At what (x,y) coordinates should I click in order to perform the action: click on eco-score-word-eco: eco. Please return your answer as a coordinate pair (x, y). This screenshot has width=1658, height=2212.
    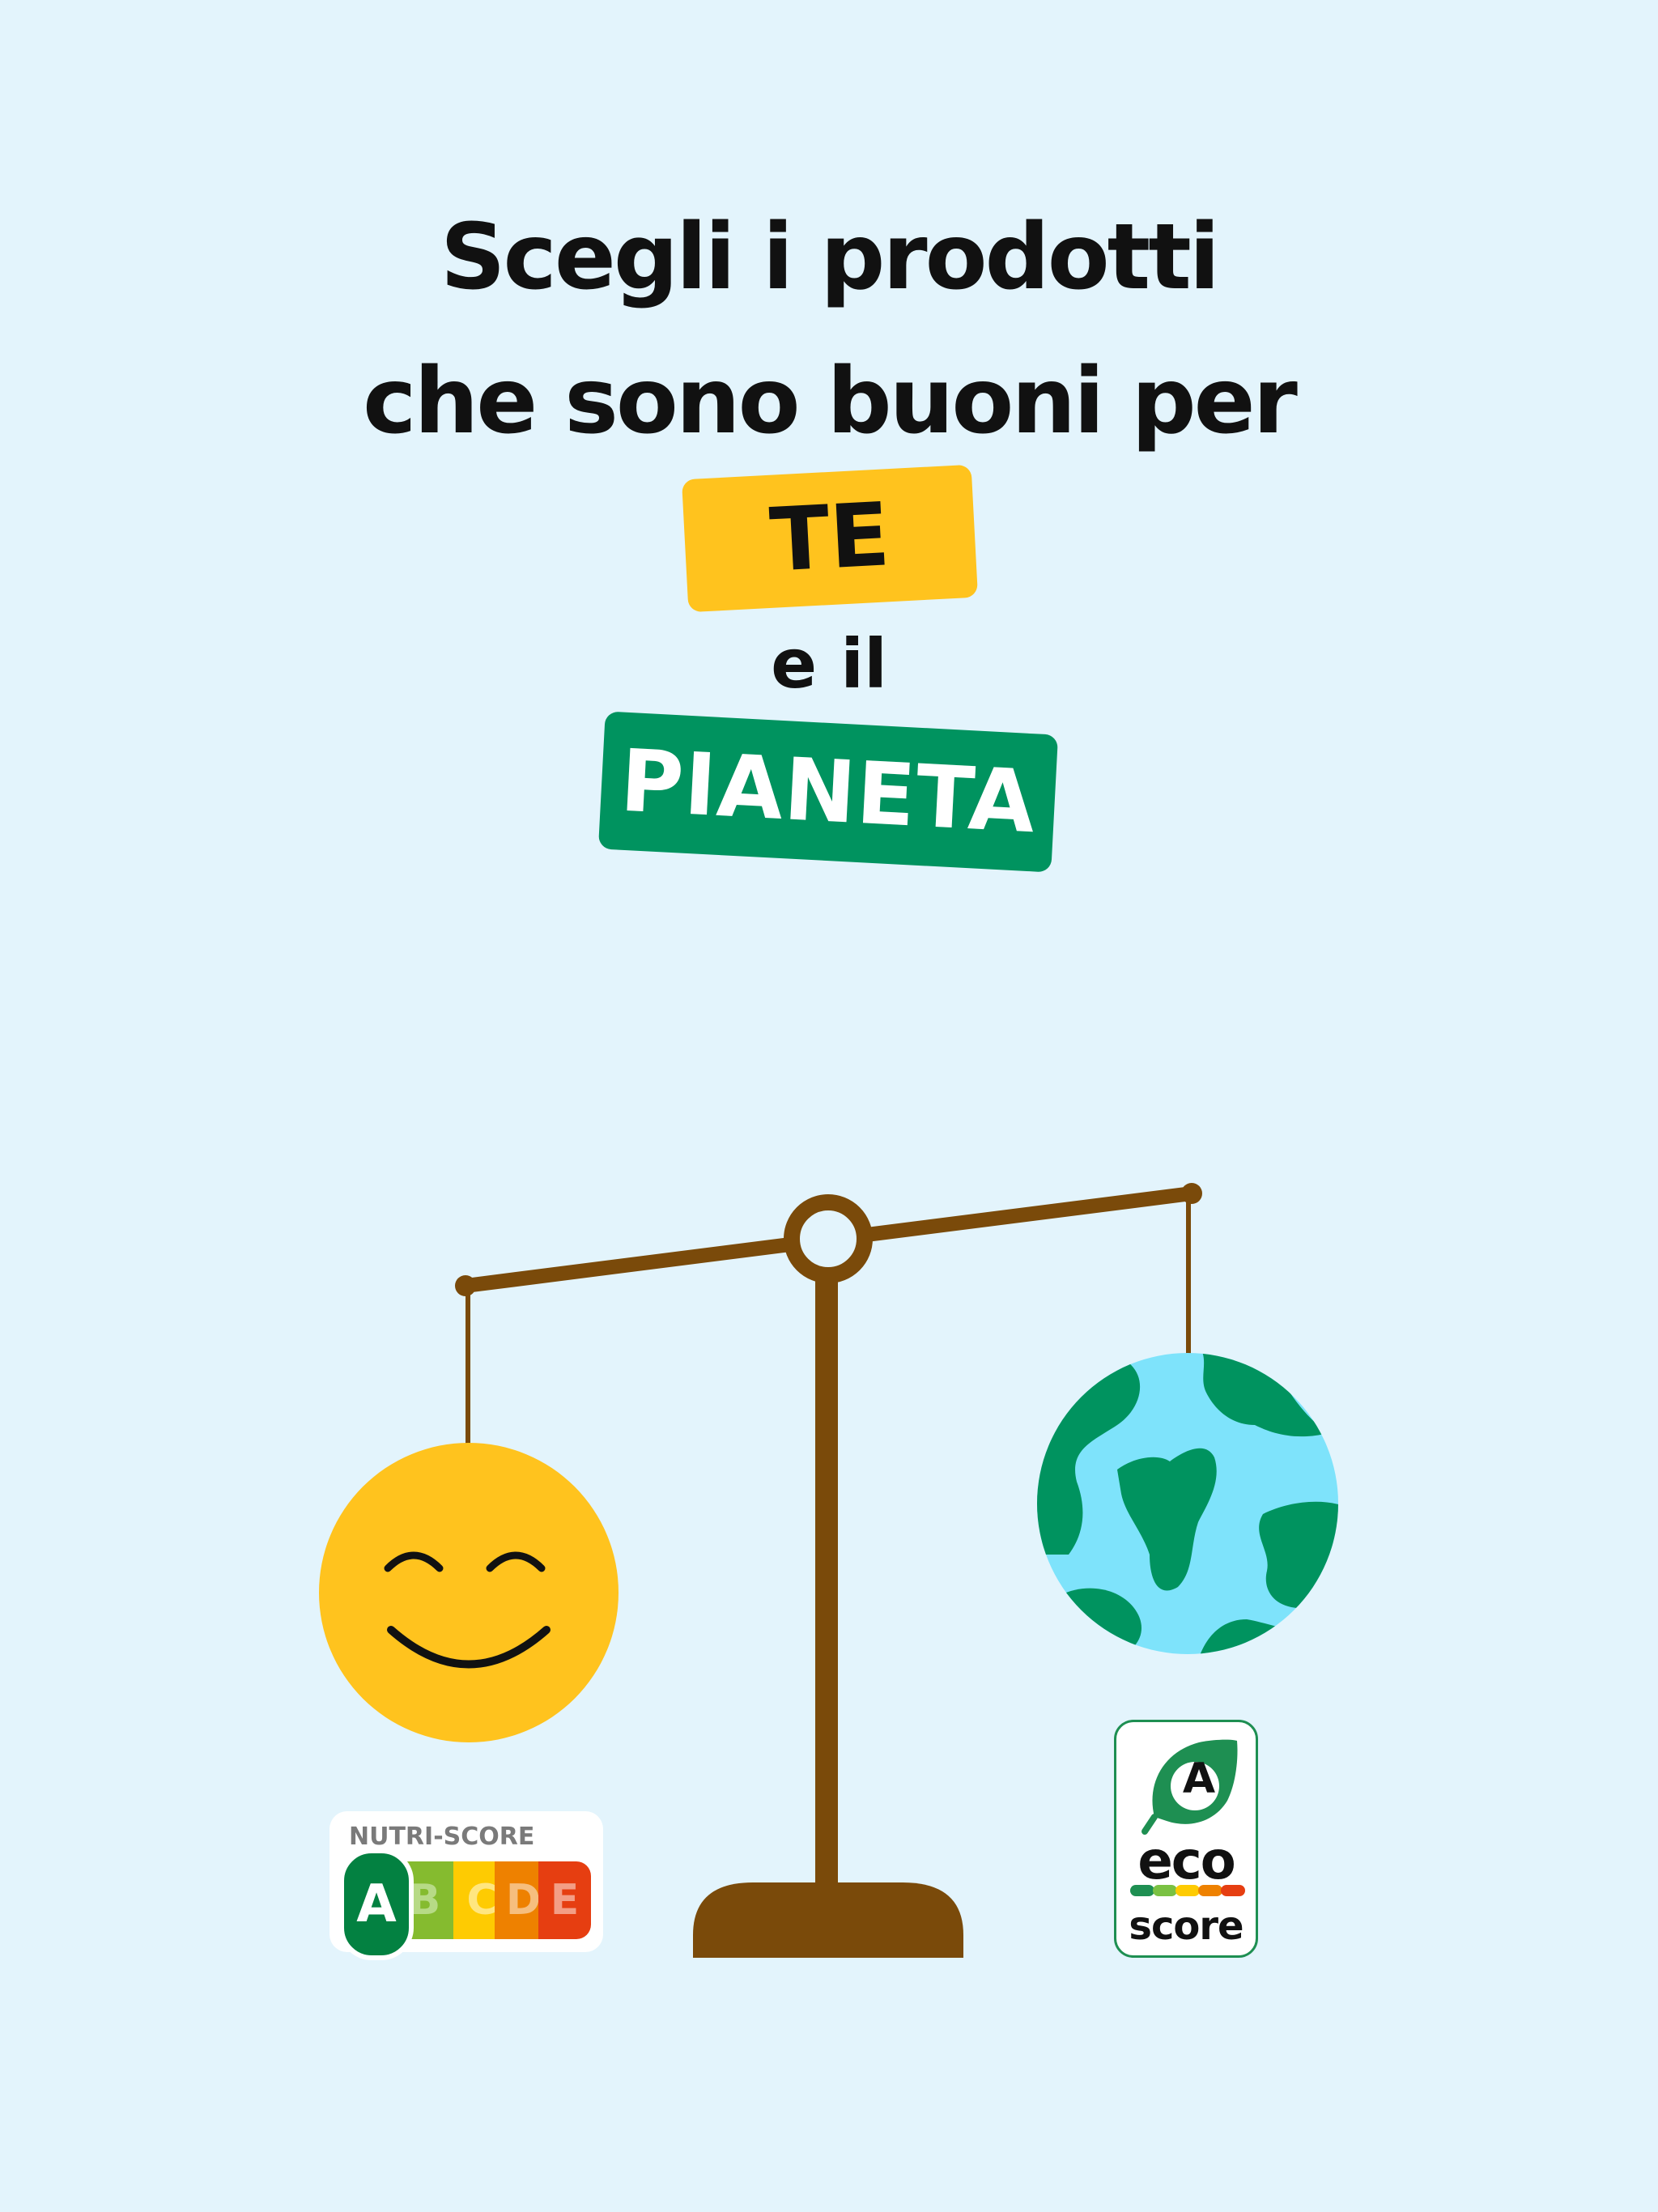
    Looking at the image, I should click on (1186, 1861).